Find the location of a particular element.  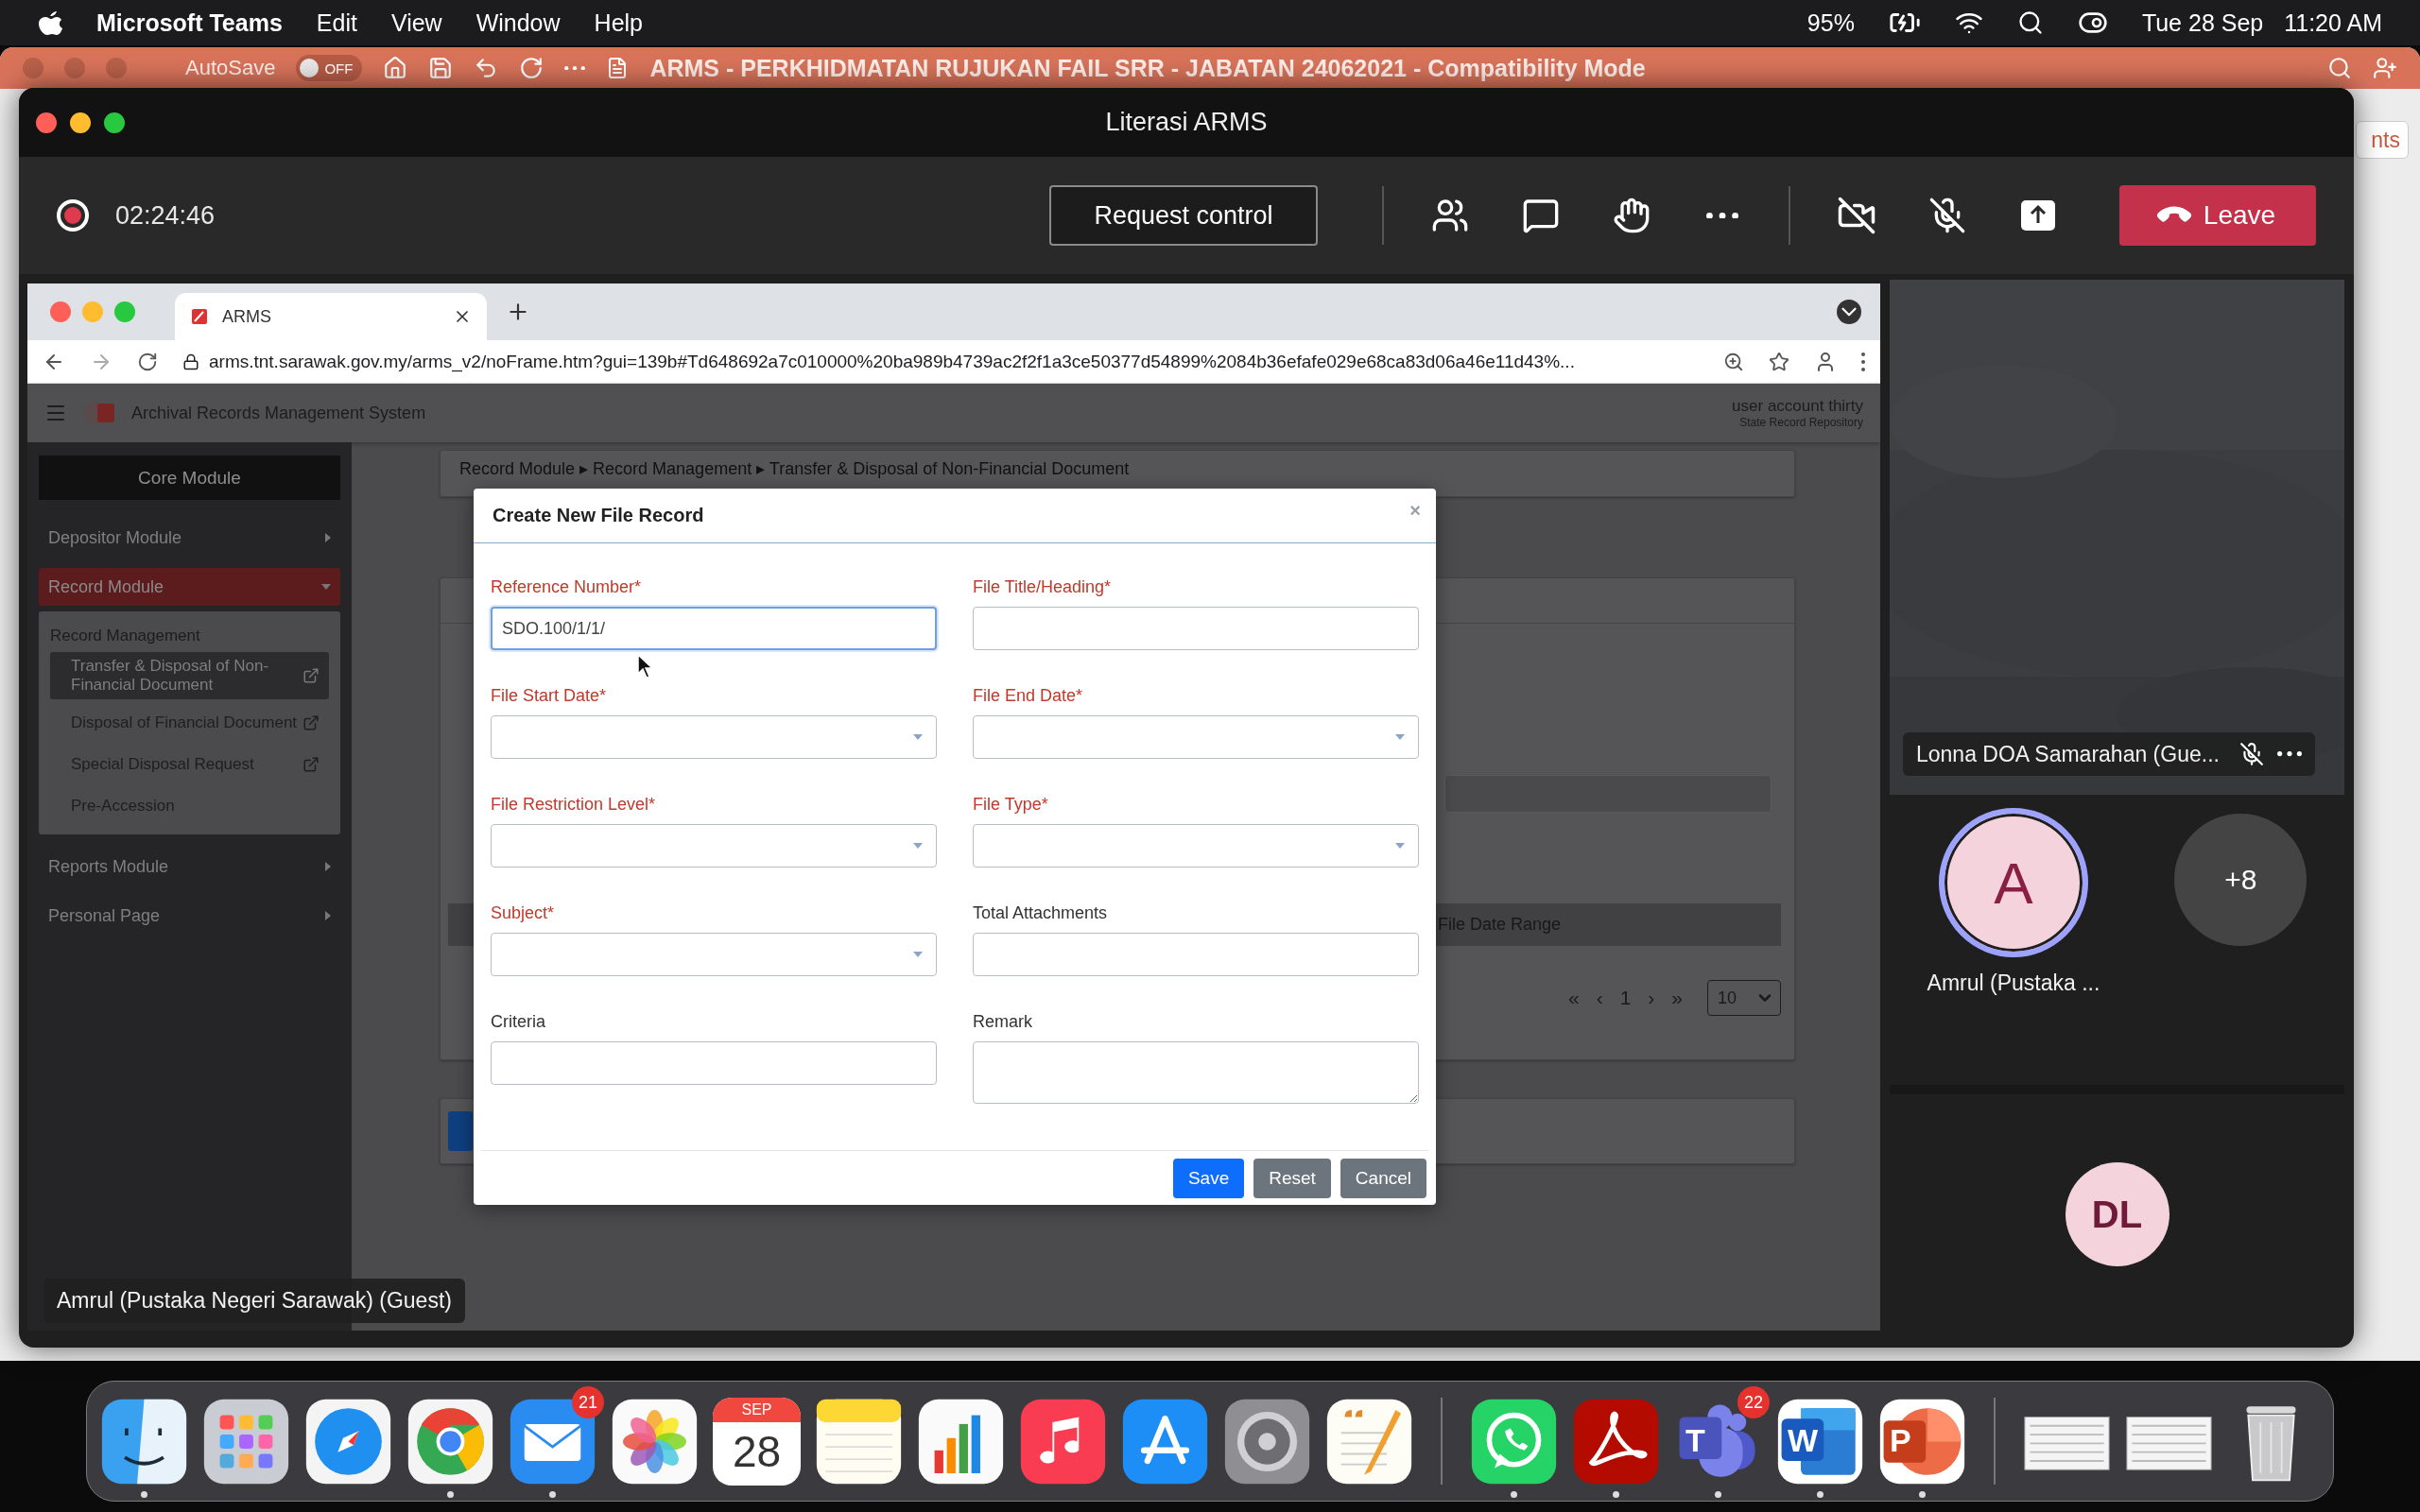

browser-tab: ARMS is located at coordinates (331, 316).